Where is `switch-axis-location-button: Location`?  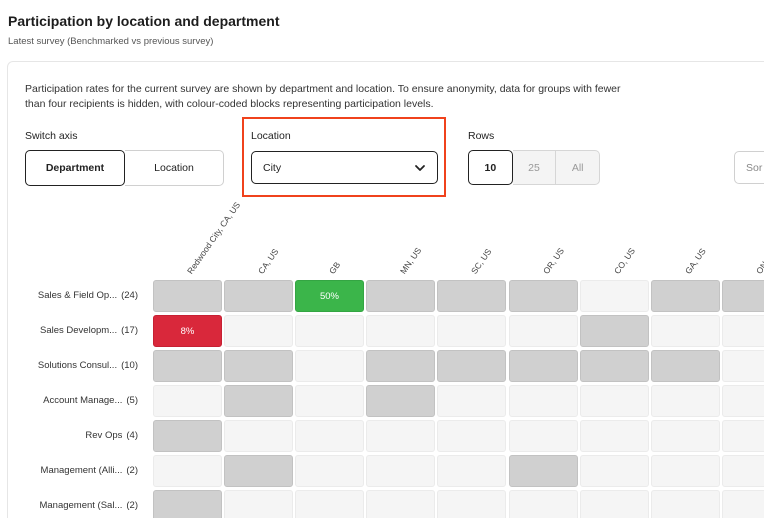 switch-axis-location-button: Location is located at coordinates (174, 168).